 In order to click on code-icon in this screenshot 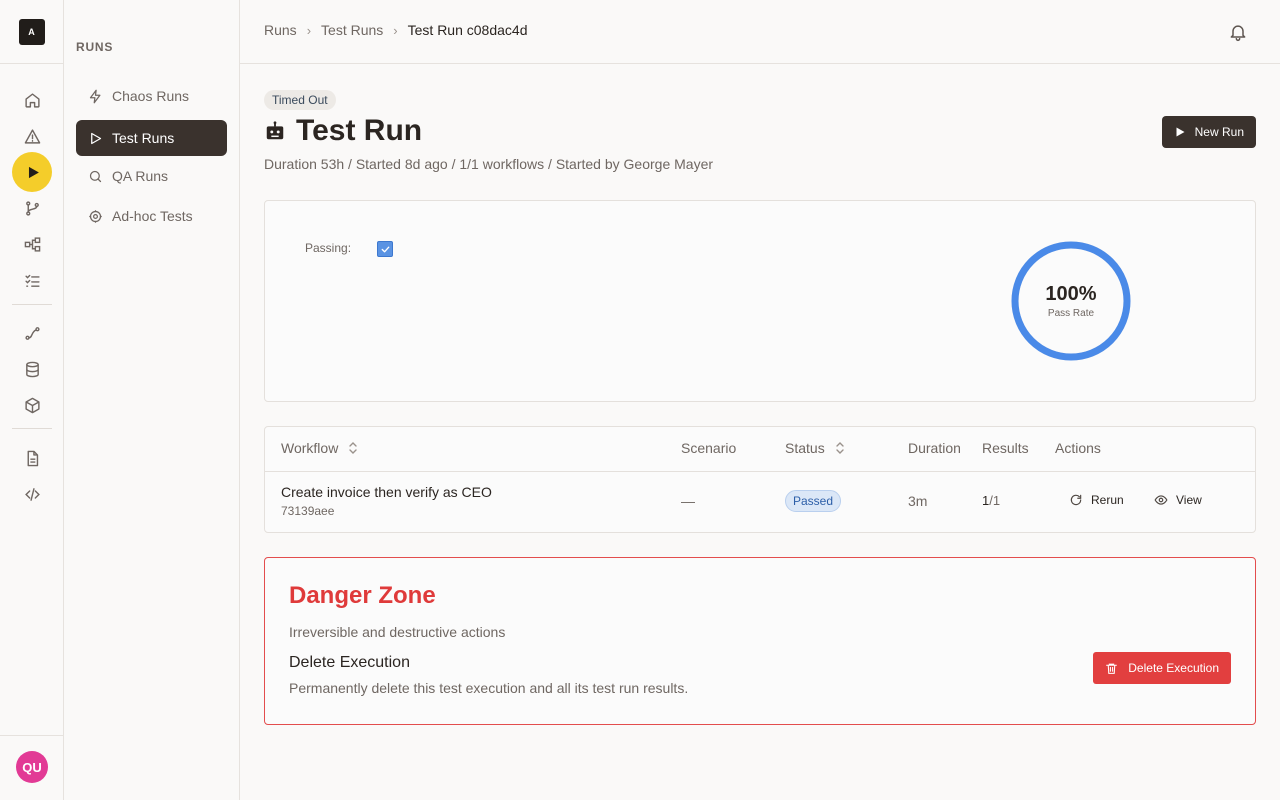, I will do `click(32, 494)`.